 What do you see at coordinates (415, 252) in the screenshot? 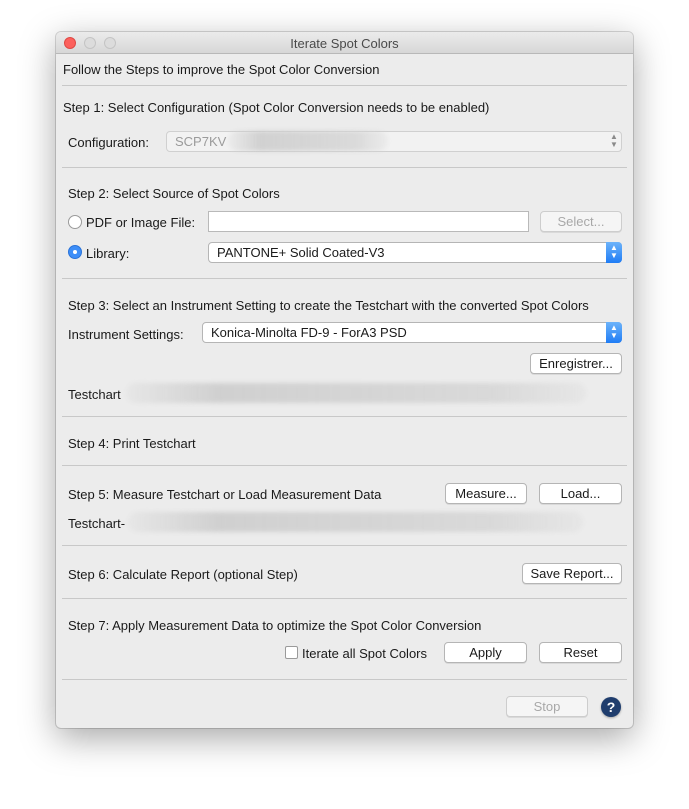
I see `library-popup: PANTONE+ Solid Coated-V3 ▲ ▼` at bounding box center [415, 252].